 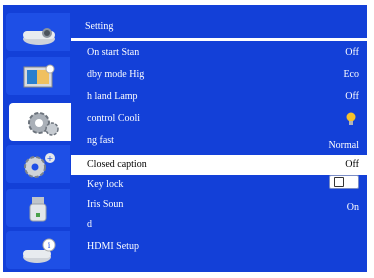 I want to click on sidebar-item-setting, so click(x=40, y=122).